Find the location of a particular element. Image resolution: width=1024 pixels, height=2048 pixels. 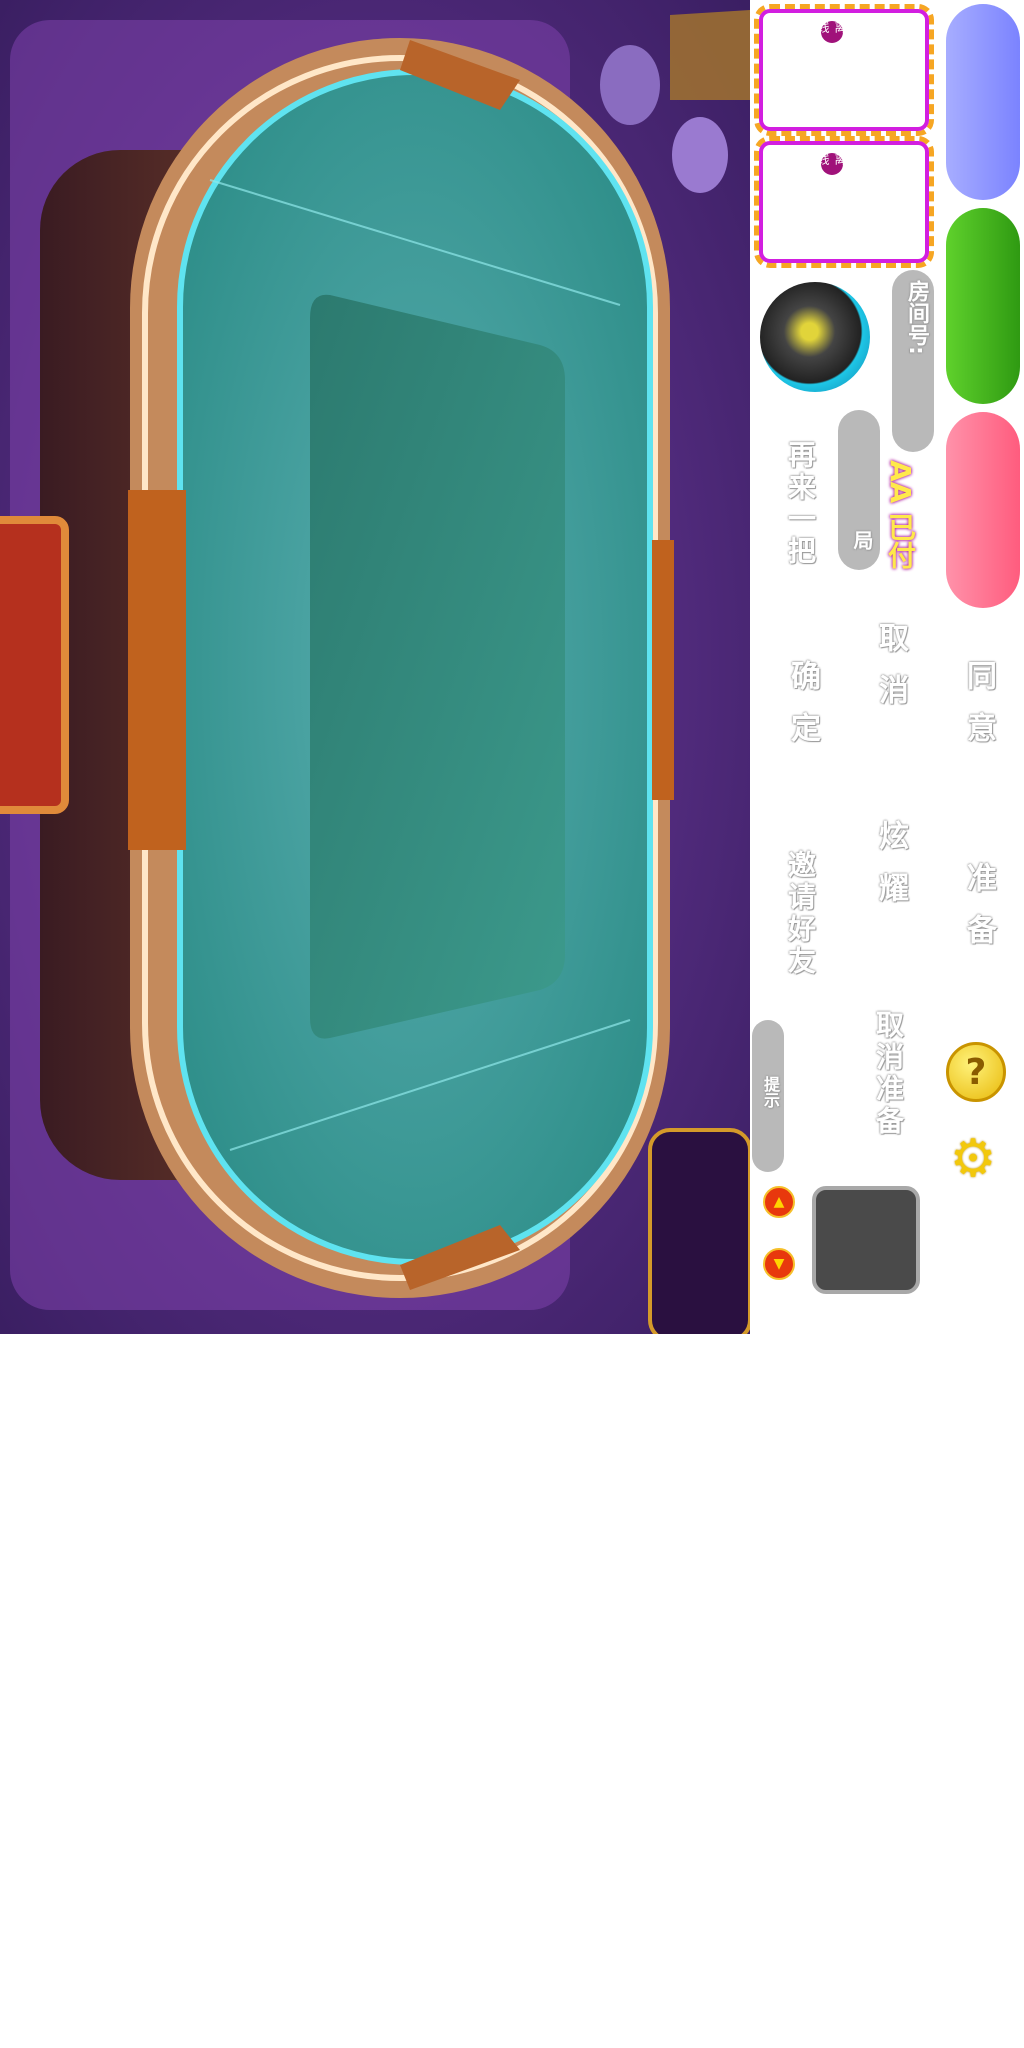

room-number-label: 房间号: is located at coordinates (916, 317).